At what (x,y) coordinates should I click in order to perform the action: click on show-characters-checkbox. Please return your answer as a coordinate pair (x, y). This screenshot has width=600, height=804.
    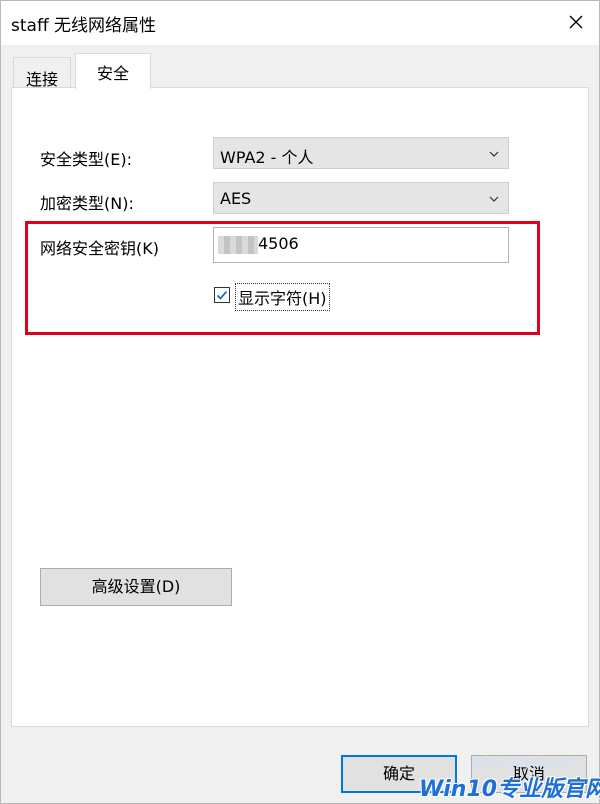
    Looking at the image, I should click on (222, 295).